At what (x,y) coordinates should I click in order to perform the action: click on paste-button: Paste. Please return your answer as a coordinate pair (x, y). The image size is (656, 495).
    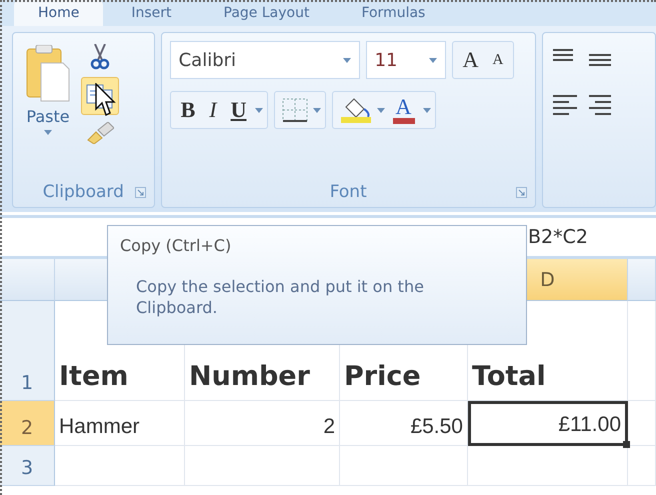
    Looking at the image, I should click on (48, 105).